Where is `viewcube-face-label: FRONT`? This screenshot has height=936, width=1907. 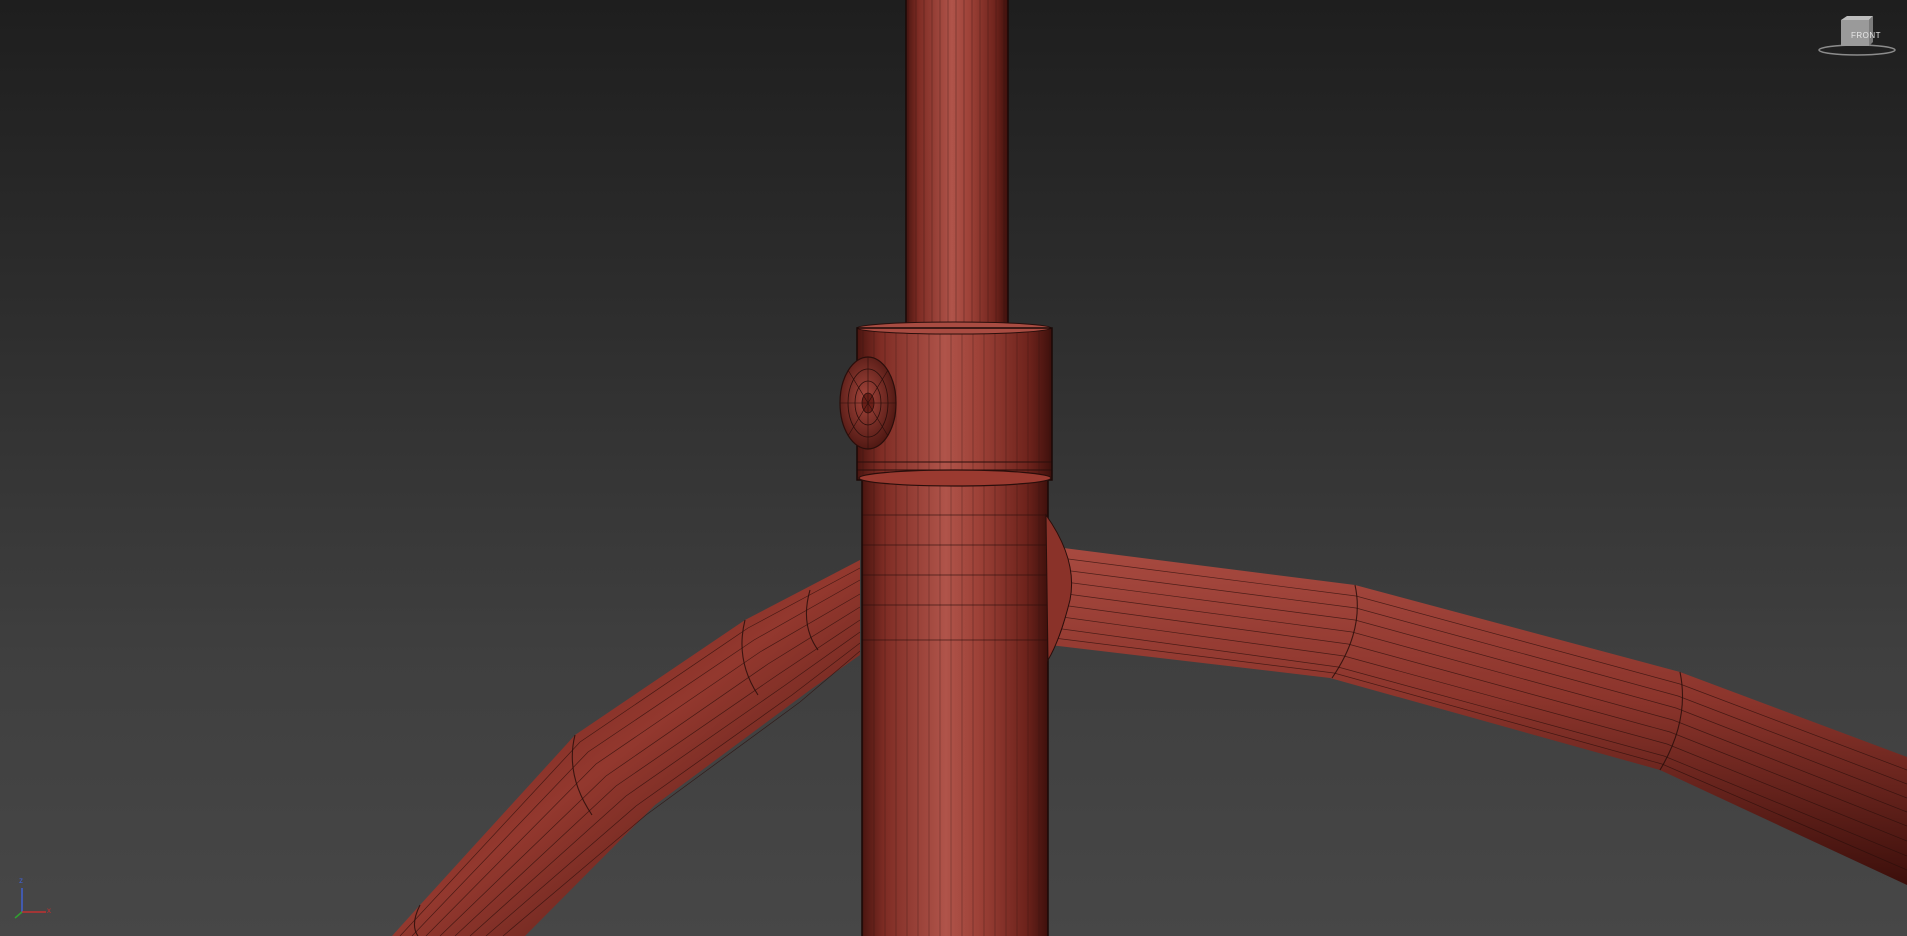 viewcube-face-label: FRONT is located at coordinates (1866, 35).